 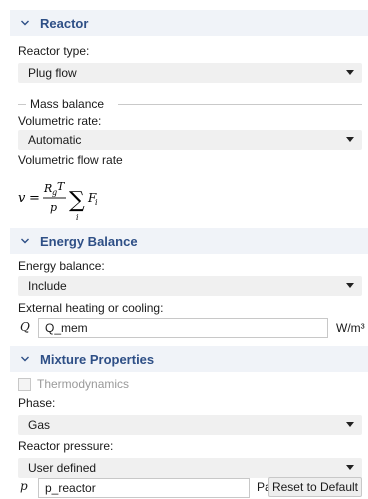 I want to click on formula-term-sub: i, so click(x=96, y=202).